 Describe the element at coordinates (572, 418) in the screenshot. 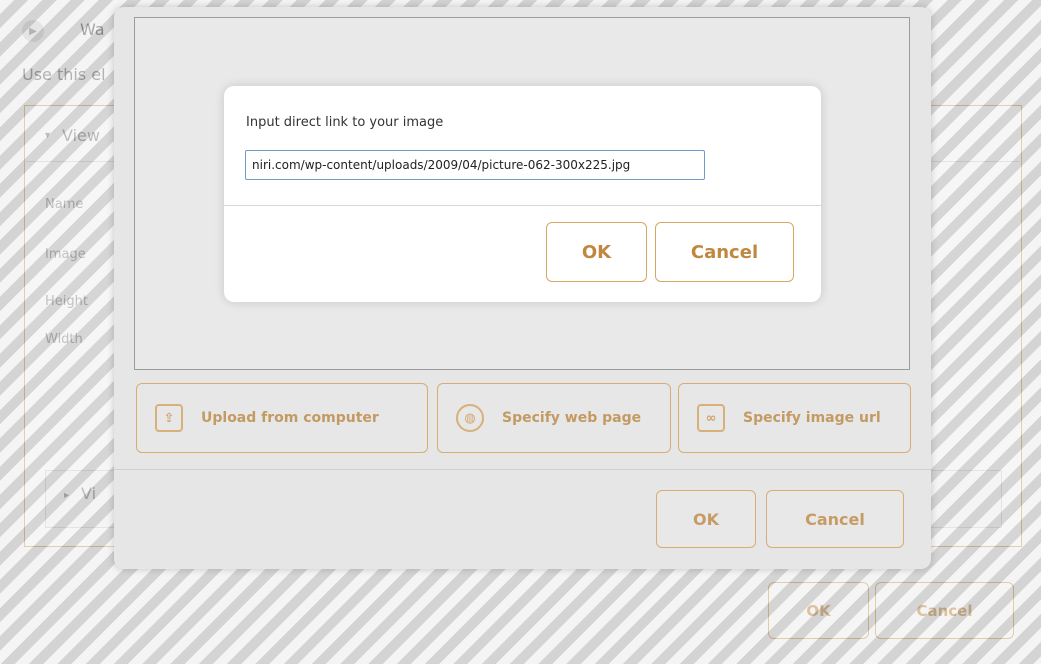

I see `specify-web-page-label: Specify web page` at that location.